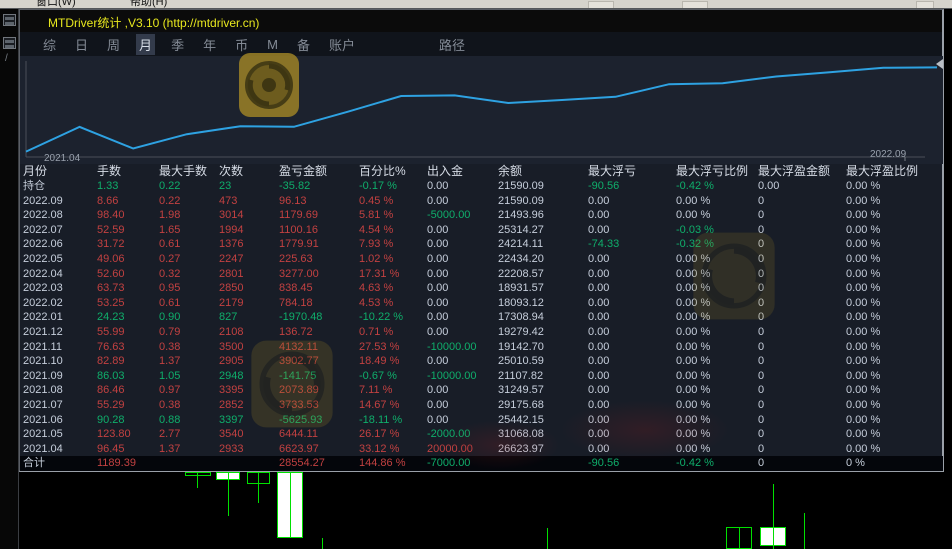  Describe the element at coordinates (855, 463) in the screenshot. I see `table-cell: 0 %` at that location.